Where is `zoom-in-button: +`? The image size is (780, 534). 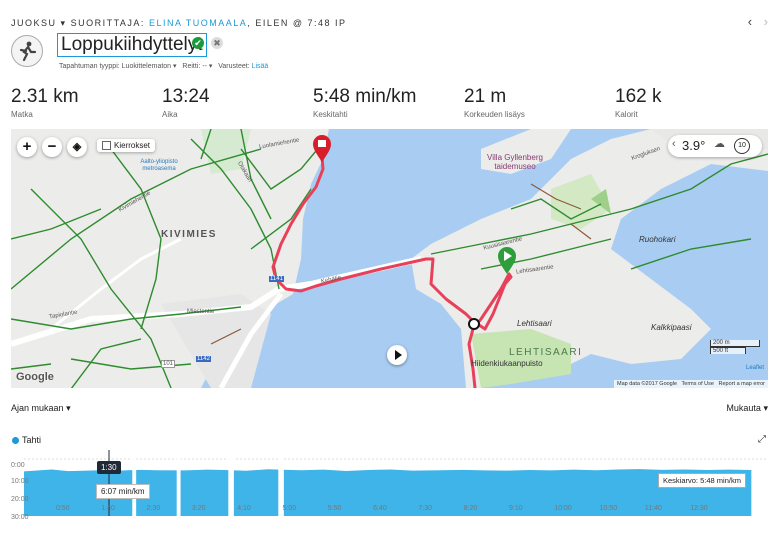
zoom-in-button: + is located at coordinates (27, 147).